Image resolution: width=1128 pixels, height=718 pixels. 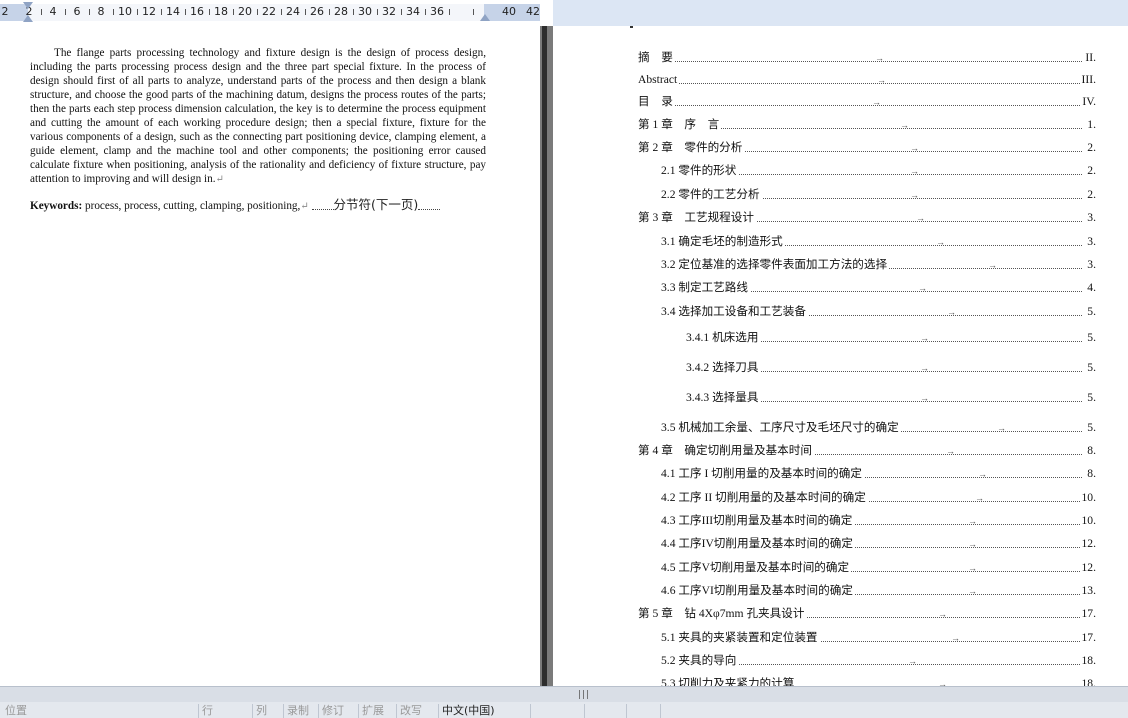 What do you see at coordinates (659, 80) in the screenshot?
I see `toc-entry-title: Abstract` at bounding box center [659, 80].